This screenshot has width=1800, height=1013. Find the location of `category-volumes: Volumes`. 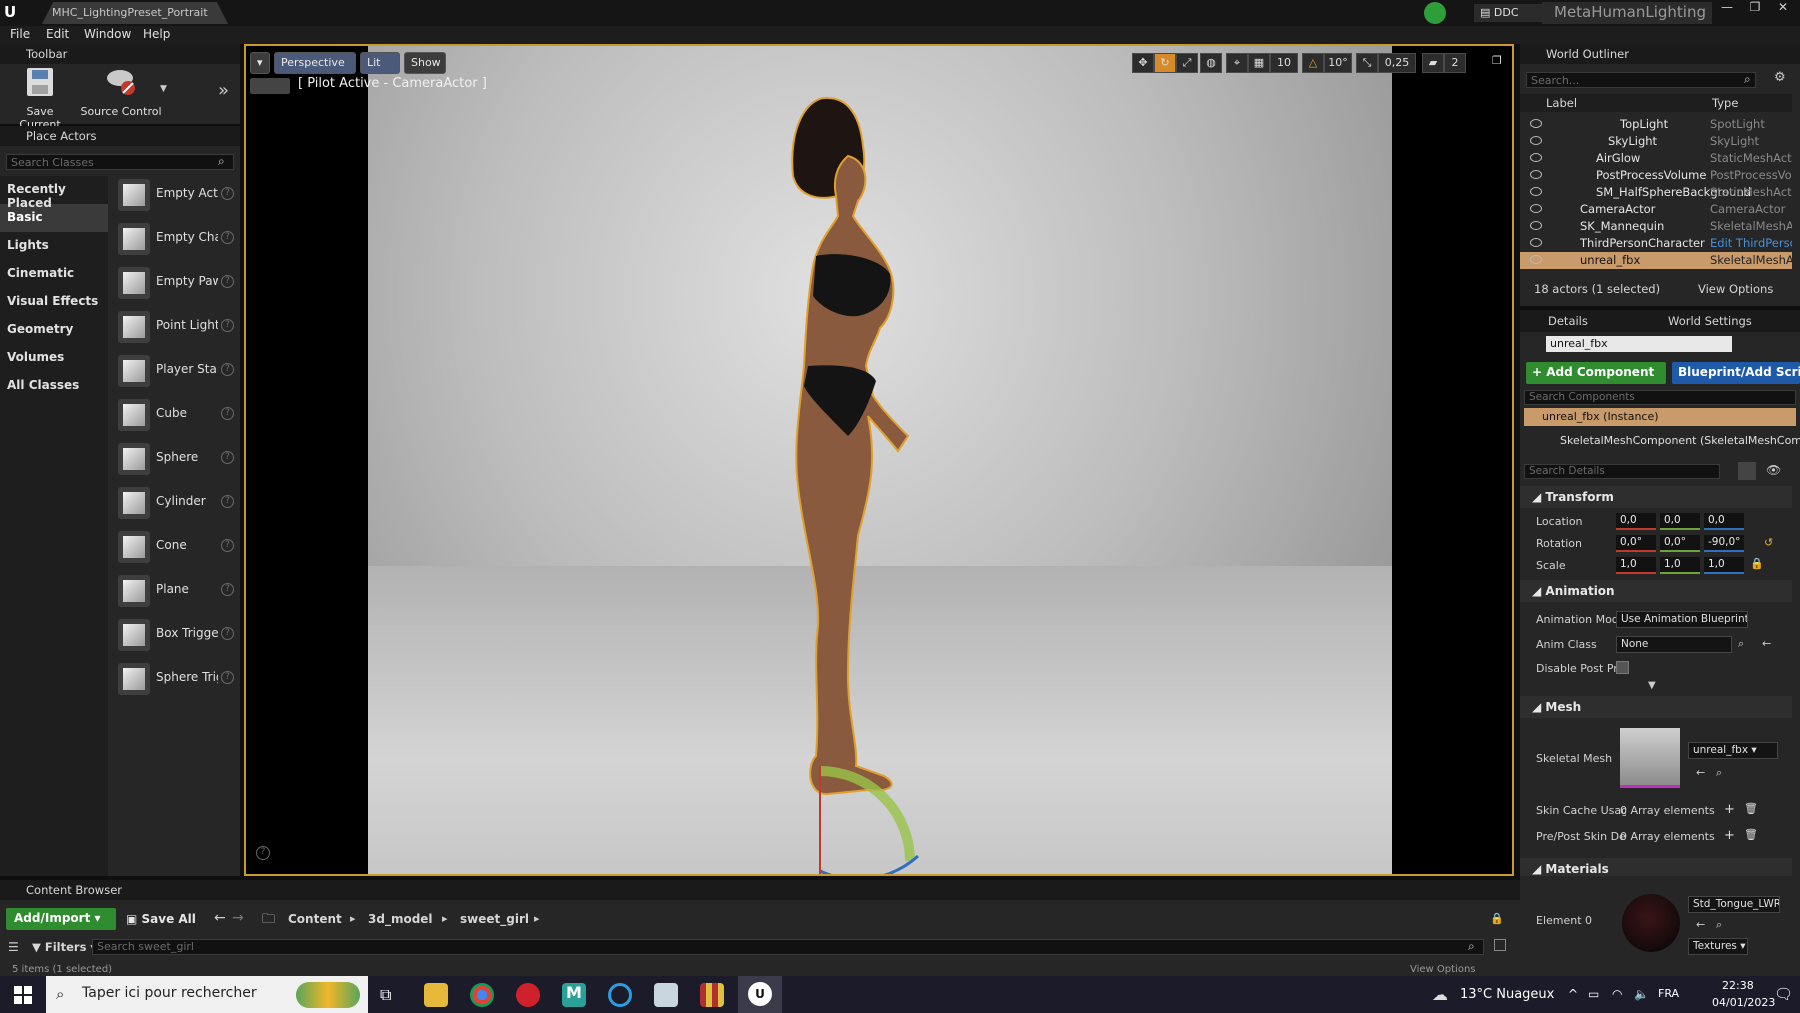

category-volumes: Volumes is located at coordinates (54, 358).